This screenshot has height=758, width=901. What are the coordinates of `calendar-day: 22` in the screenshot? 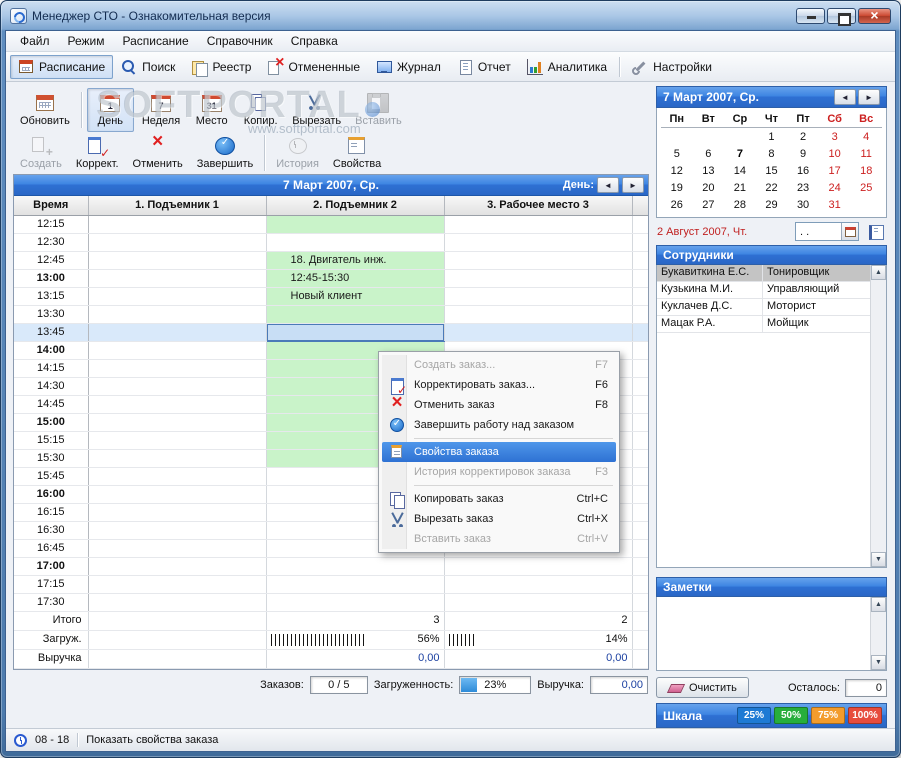 It's located at (772, 187).